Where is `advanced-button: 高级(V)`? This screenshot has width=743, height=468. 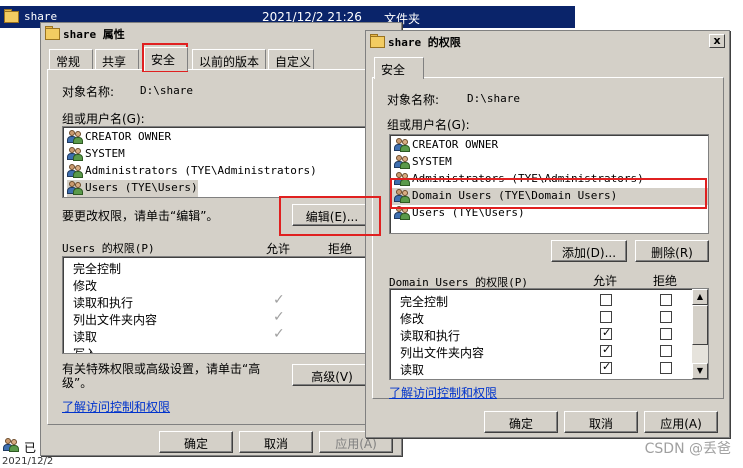
advanced-button: 高级(V) is located at coordinates (332, 375).